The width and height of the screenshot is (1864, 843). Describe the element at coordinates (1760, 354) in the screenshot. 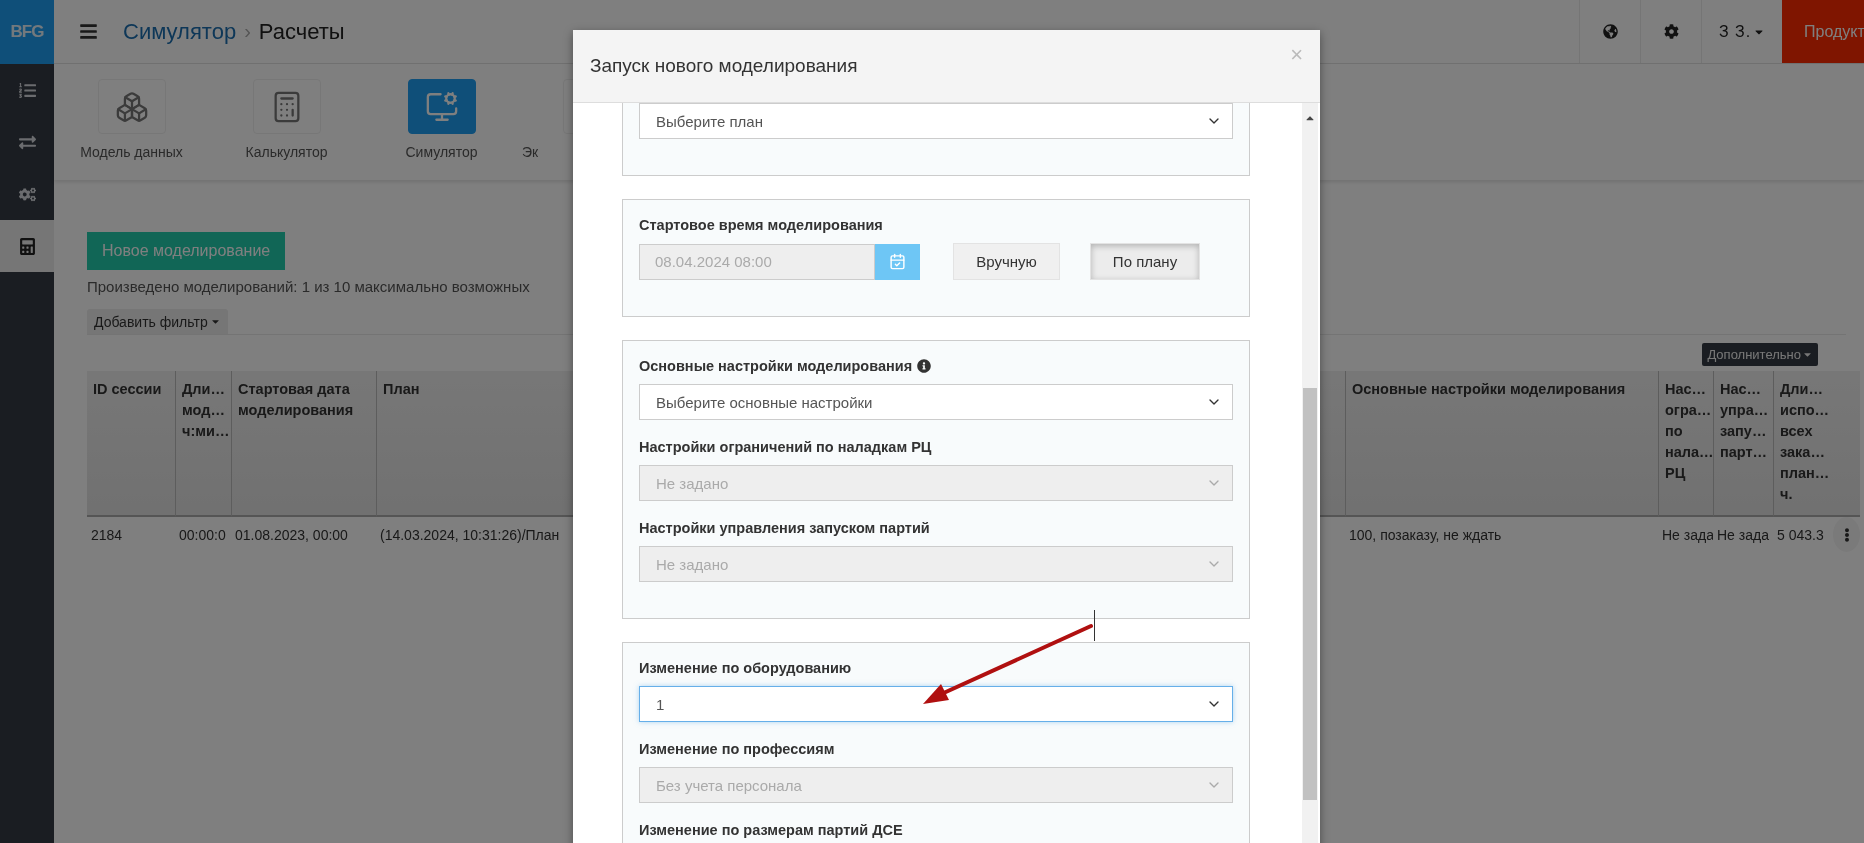

I see `more-dropdown-button: Дополнительно` at that location.